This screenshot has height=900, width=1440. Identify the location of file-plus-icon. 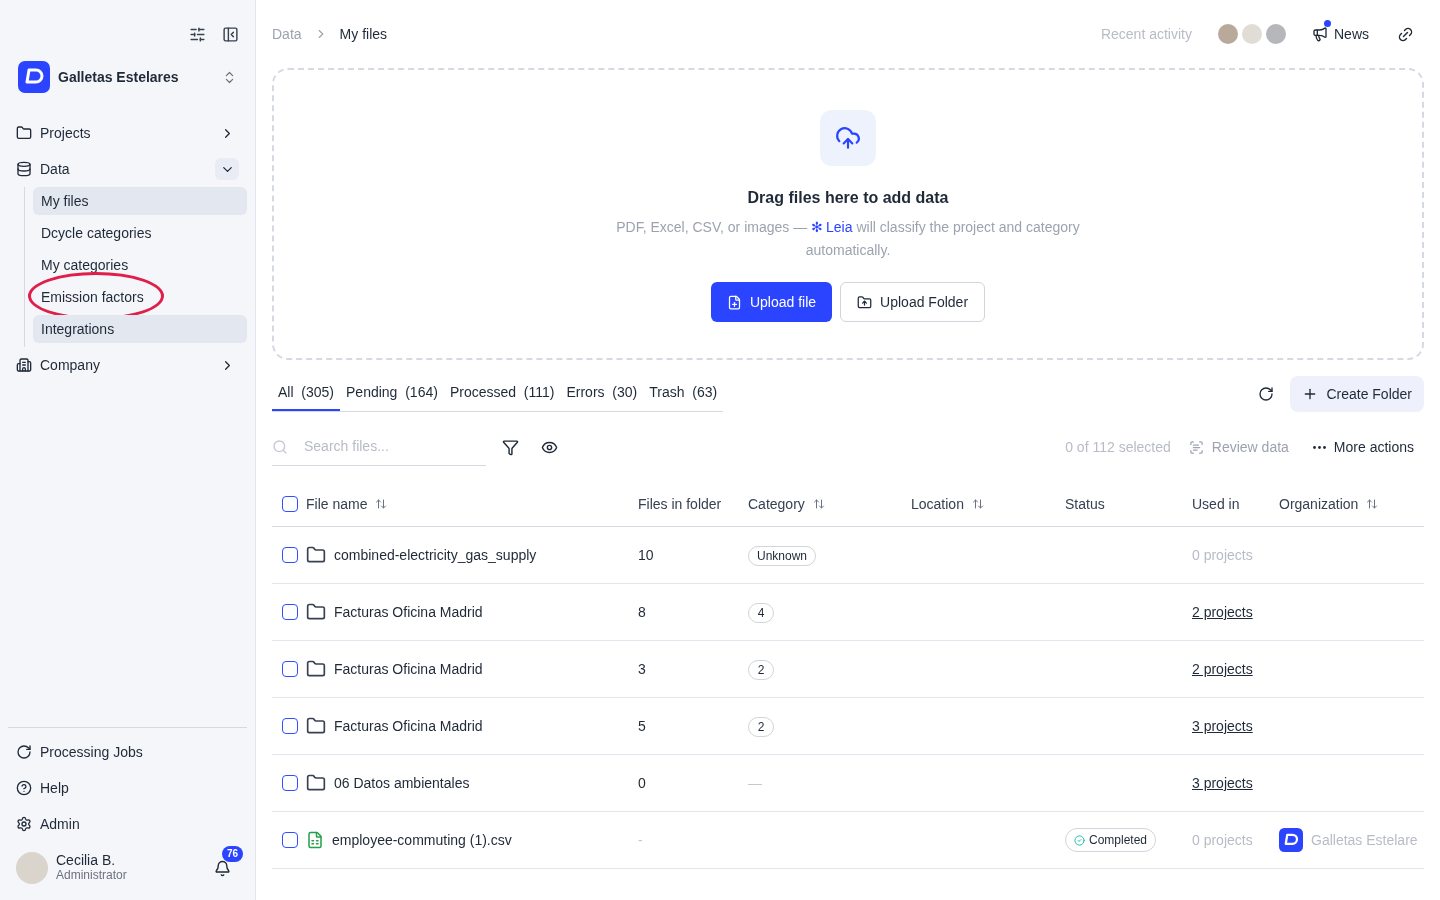
(734, 302).